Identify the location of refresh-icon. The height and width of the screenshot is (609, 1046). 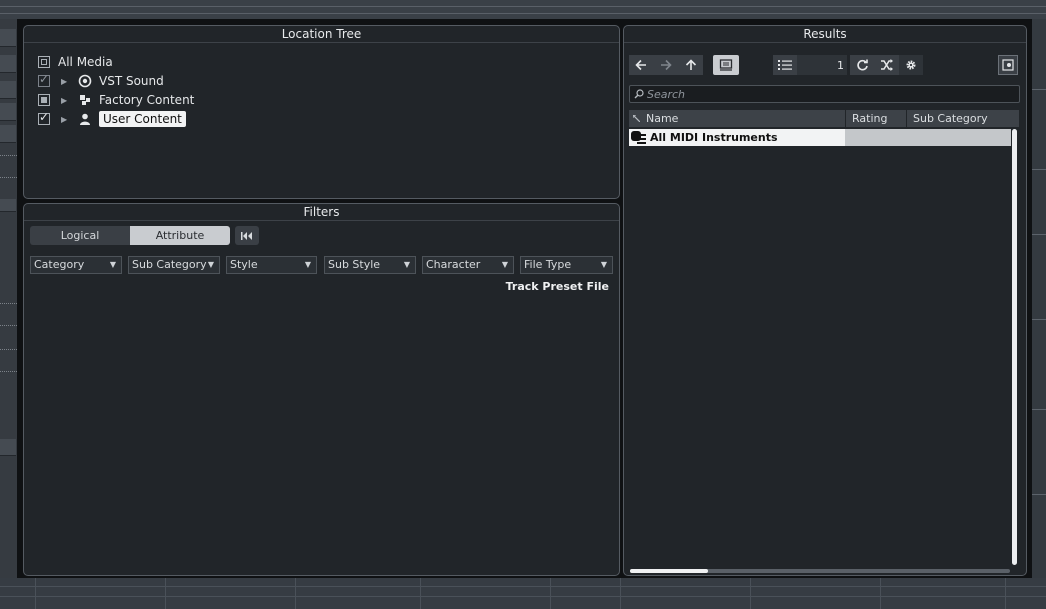
(862, 64).